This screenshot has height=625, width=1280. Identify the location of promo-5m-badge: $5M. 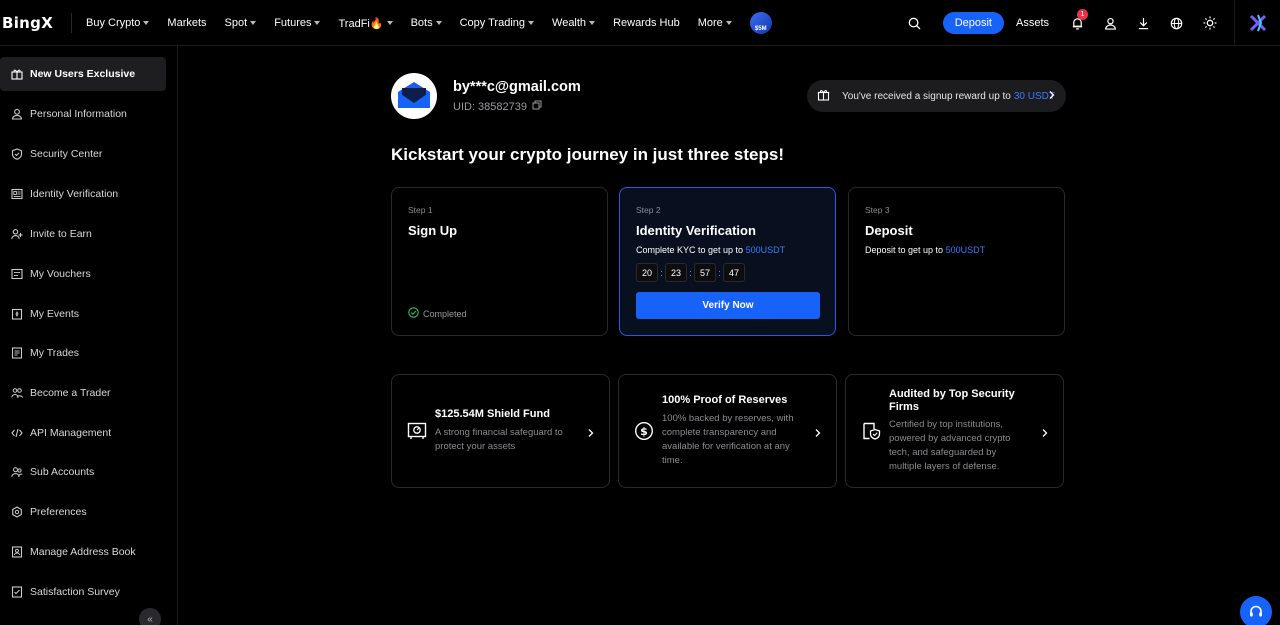
(760, 23).